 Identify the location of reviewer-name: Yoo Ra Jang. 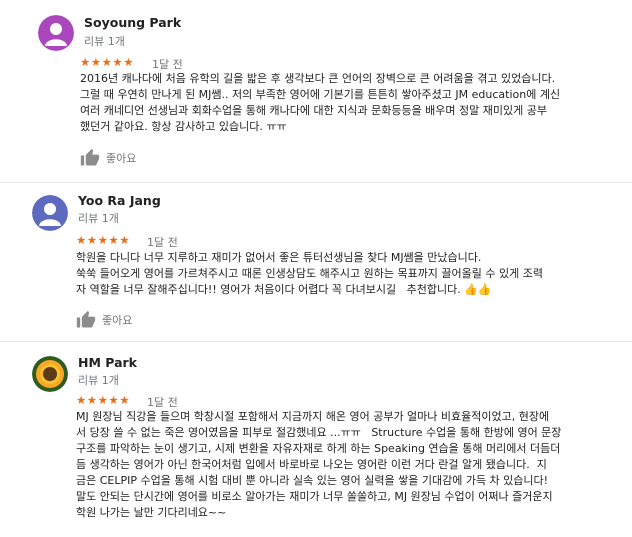
(119, 200).